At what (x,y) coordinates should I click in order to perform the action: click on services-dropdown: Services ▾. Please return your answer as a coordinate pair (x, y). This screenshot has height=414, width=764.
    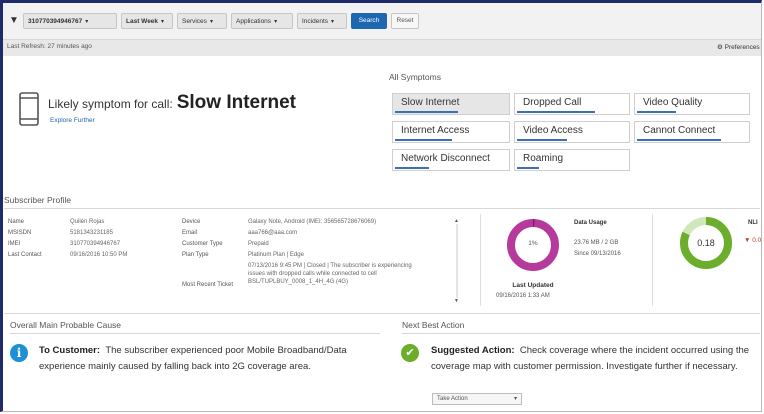
    Looking at the image, I should click on (202, 21).